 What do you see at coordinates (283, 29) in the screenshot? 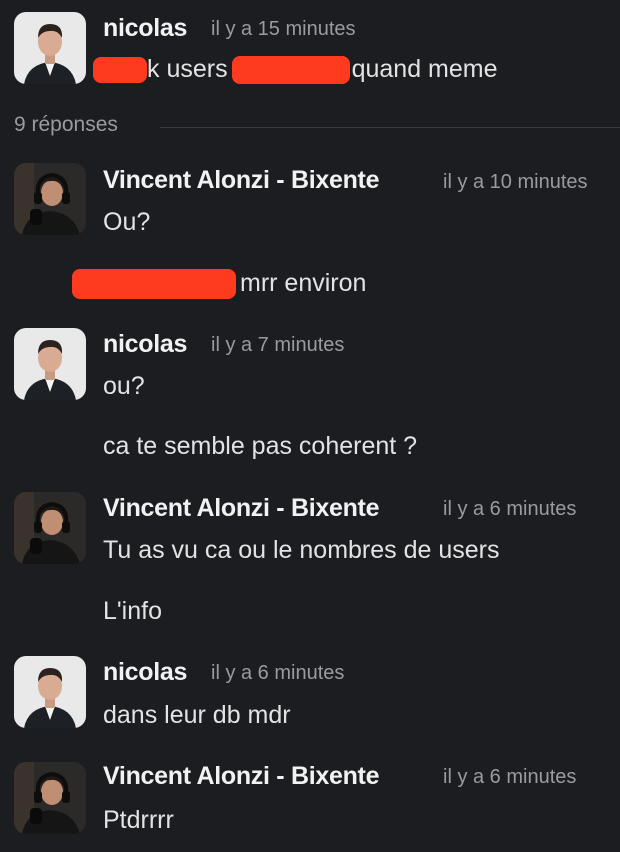
I see `timestamp: il y a 15 minutes` at bounding box center [283, 29].